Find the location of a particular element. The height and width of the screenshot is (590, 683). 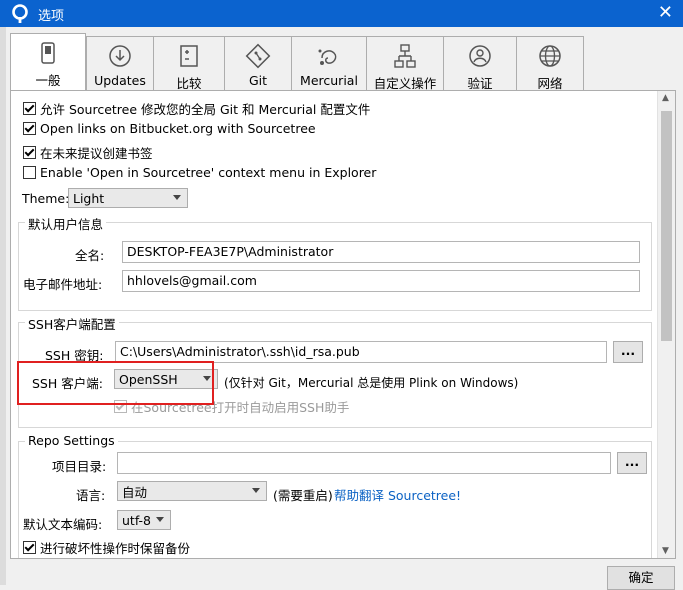

tab-updates: Updates is located at coordinates (120, 63).